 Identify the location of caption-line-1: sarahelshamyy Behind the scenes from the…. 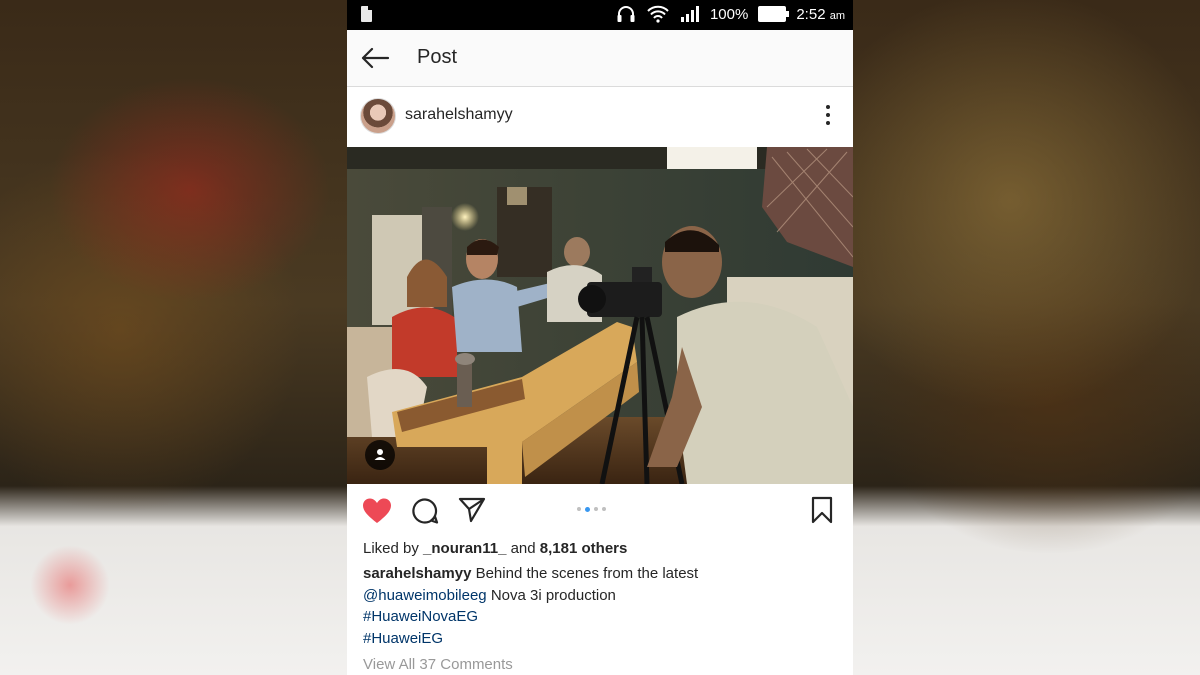
(603, 574).